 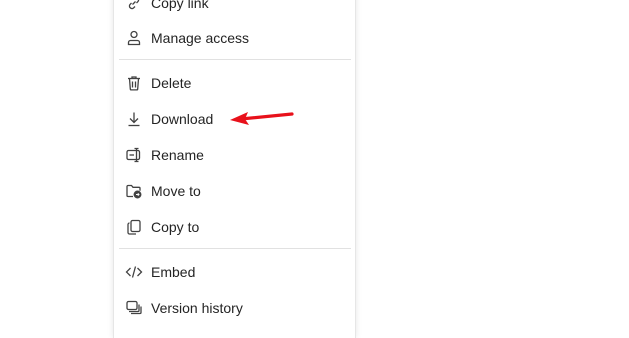 I want to click on menu-item-rename: Rename, so click(x=234, y=155).